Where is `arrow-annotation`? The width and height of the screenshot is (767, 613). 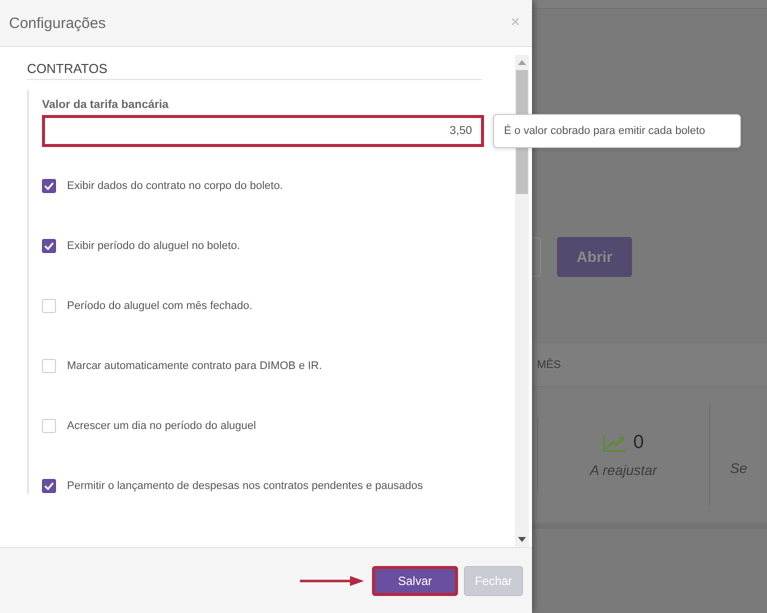 arrow-annotation is located at coordinates (332, 581).